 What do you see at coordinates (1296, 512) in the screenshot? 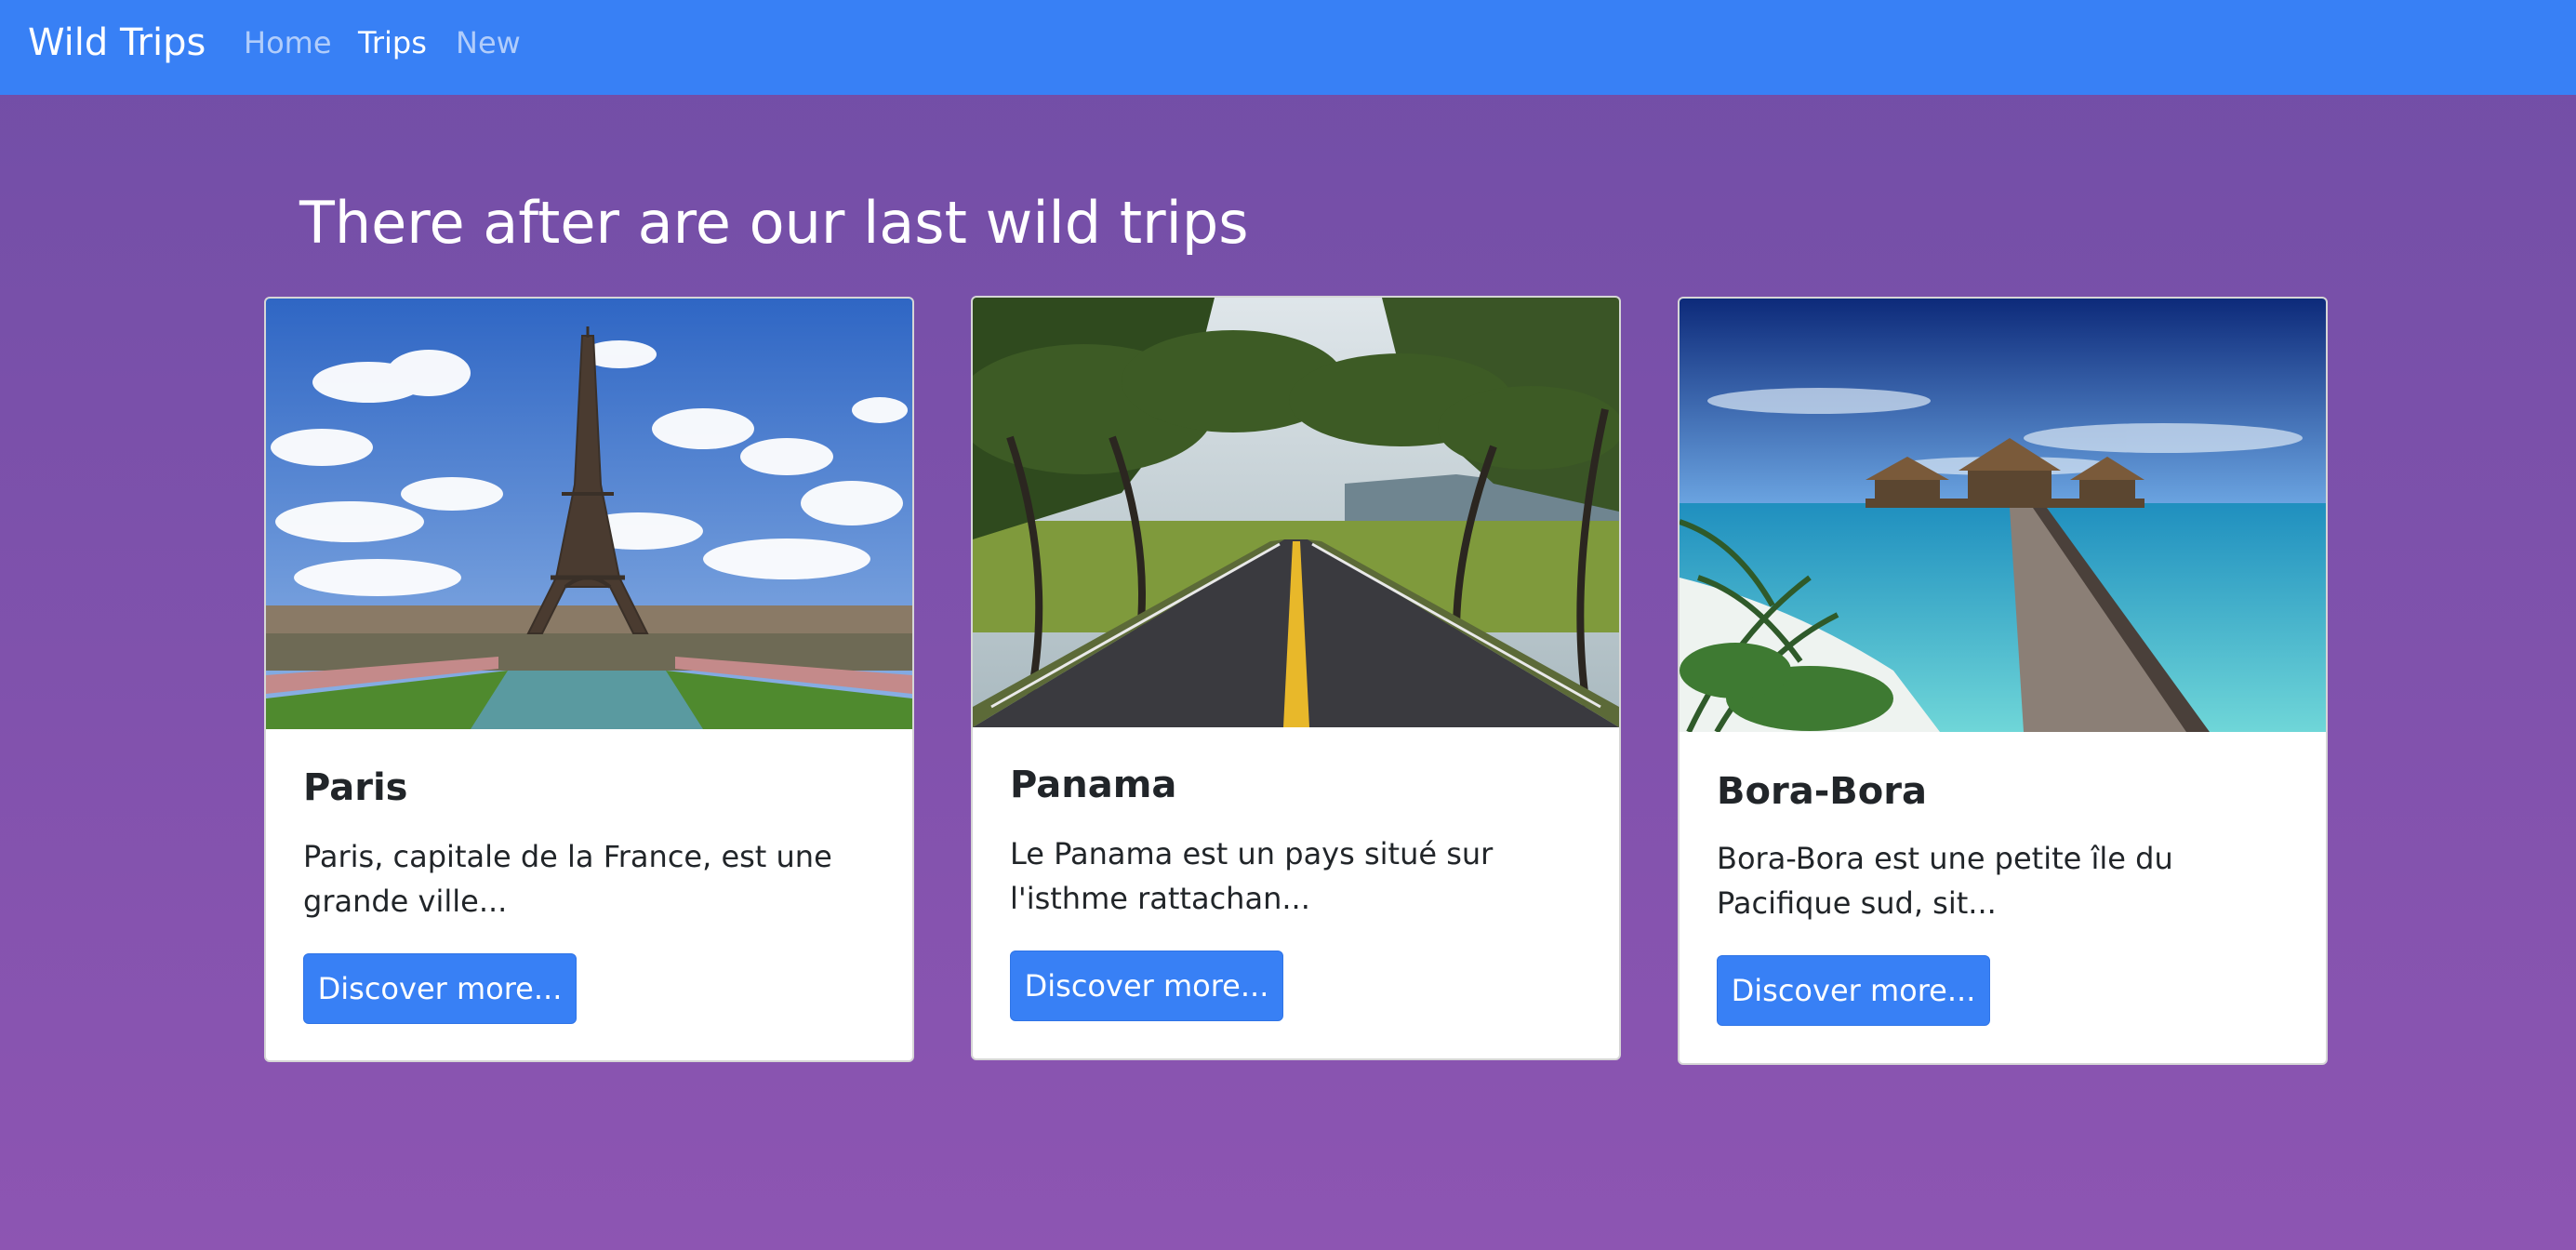
I see `tree-lined-road-photo` at bounding box center [1296, 512].